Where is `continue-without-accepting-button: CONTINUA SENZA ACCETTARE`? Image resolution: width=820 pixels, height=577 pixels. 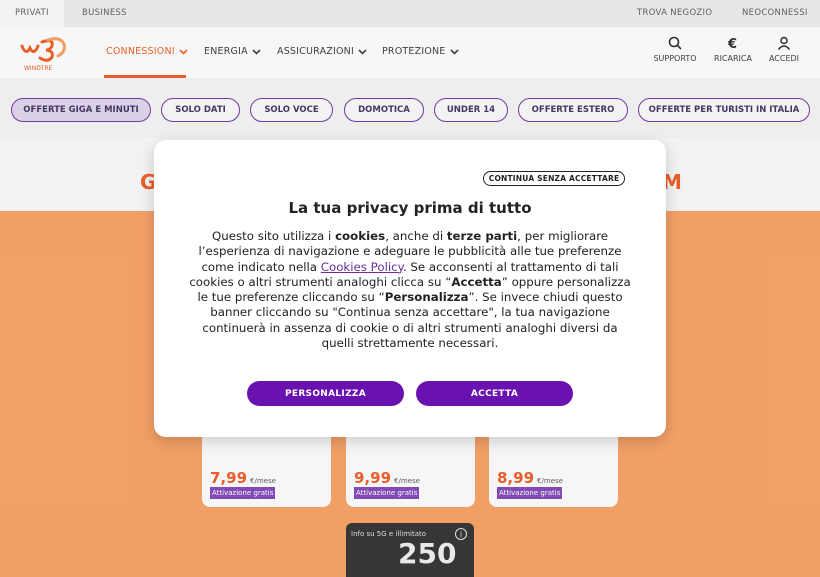 continue-without-accepting-button: CONTINUA SENZA ACCETTARE is located at coordinates (554, 178).